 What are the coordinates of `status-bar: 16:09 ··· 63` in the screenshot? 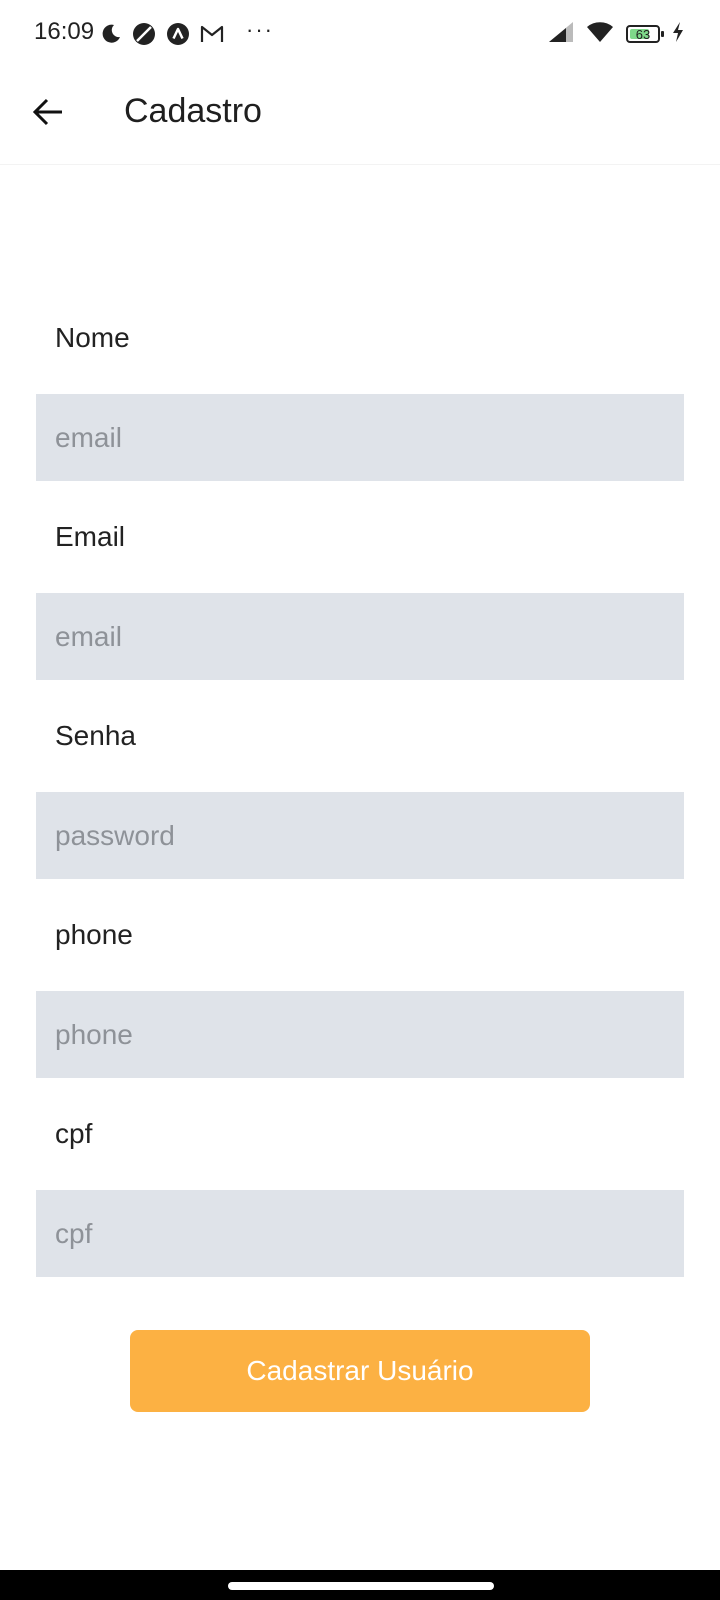 It's located at (360, 34).